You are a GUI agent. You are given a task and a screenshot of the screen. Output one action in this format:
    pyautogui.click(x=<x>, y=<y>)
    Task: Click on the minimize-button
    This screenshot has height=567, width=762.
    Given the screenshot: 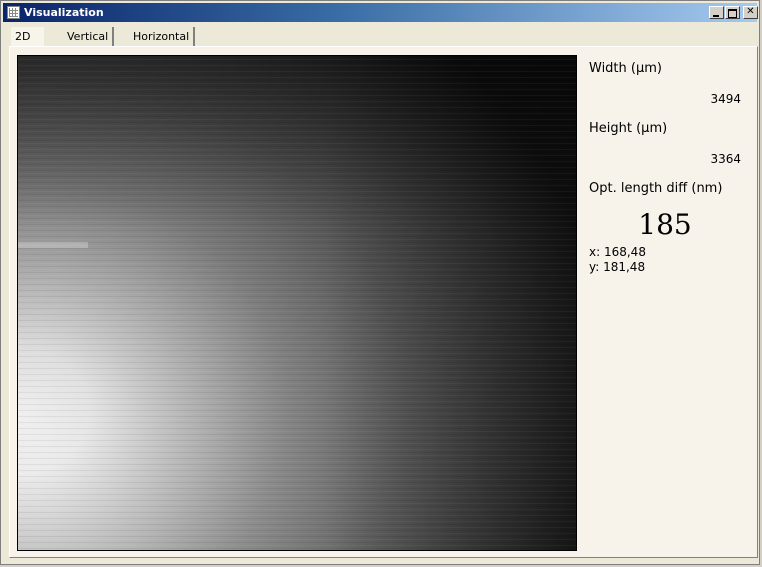 What is the action you would take?
    pyautogui.click(x=716, y=12)
    